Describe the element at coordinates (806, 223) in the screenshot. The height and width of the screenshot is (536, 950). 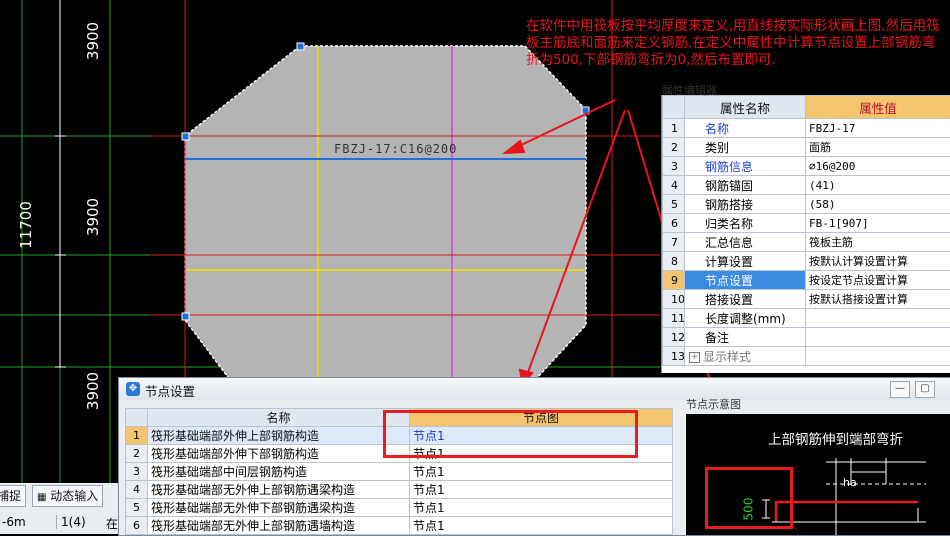
I see `property-row: 6归类名称FB-1[907]` at that location.